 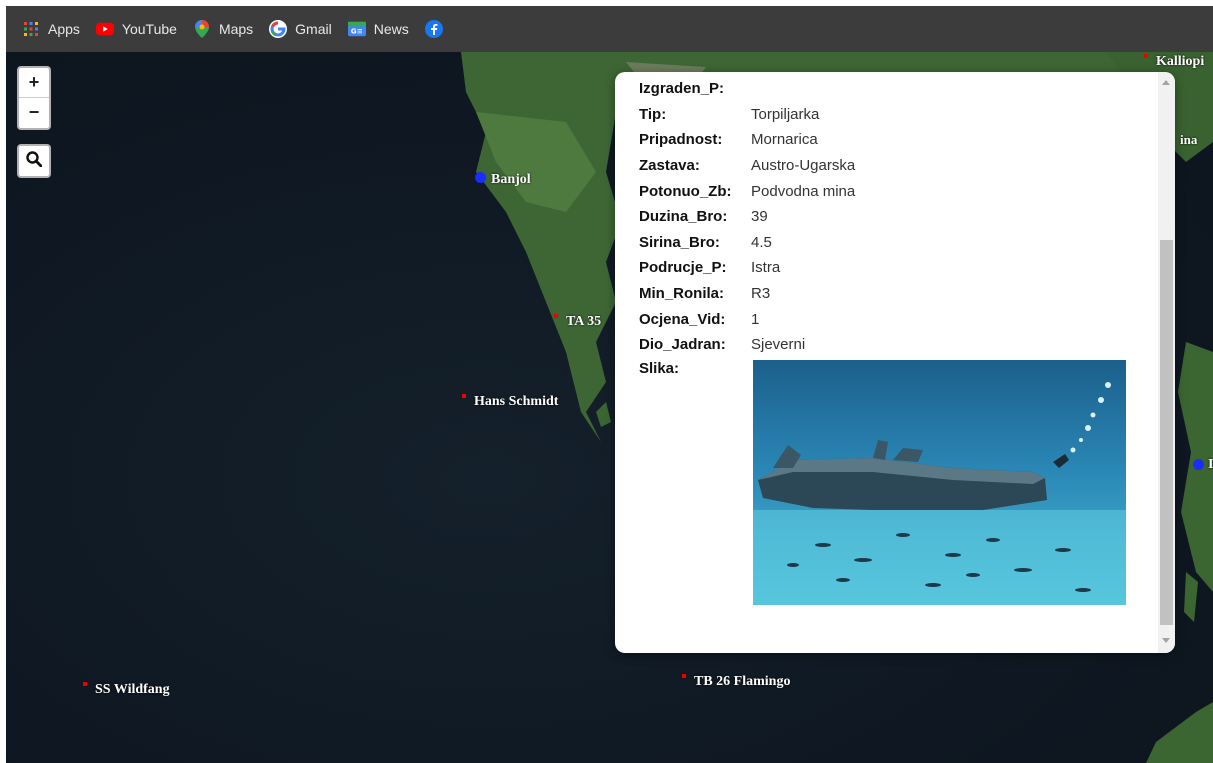 I want to click on bookmark-label: YouTube, so click(x=149, y=29).